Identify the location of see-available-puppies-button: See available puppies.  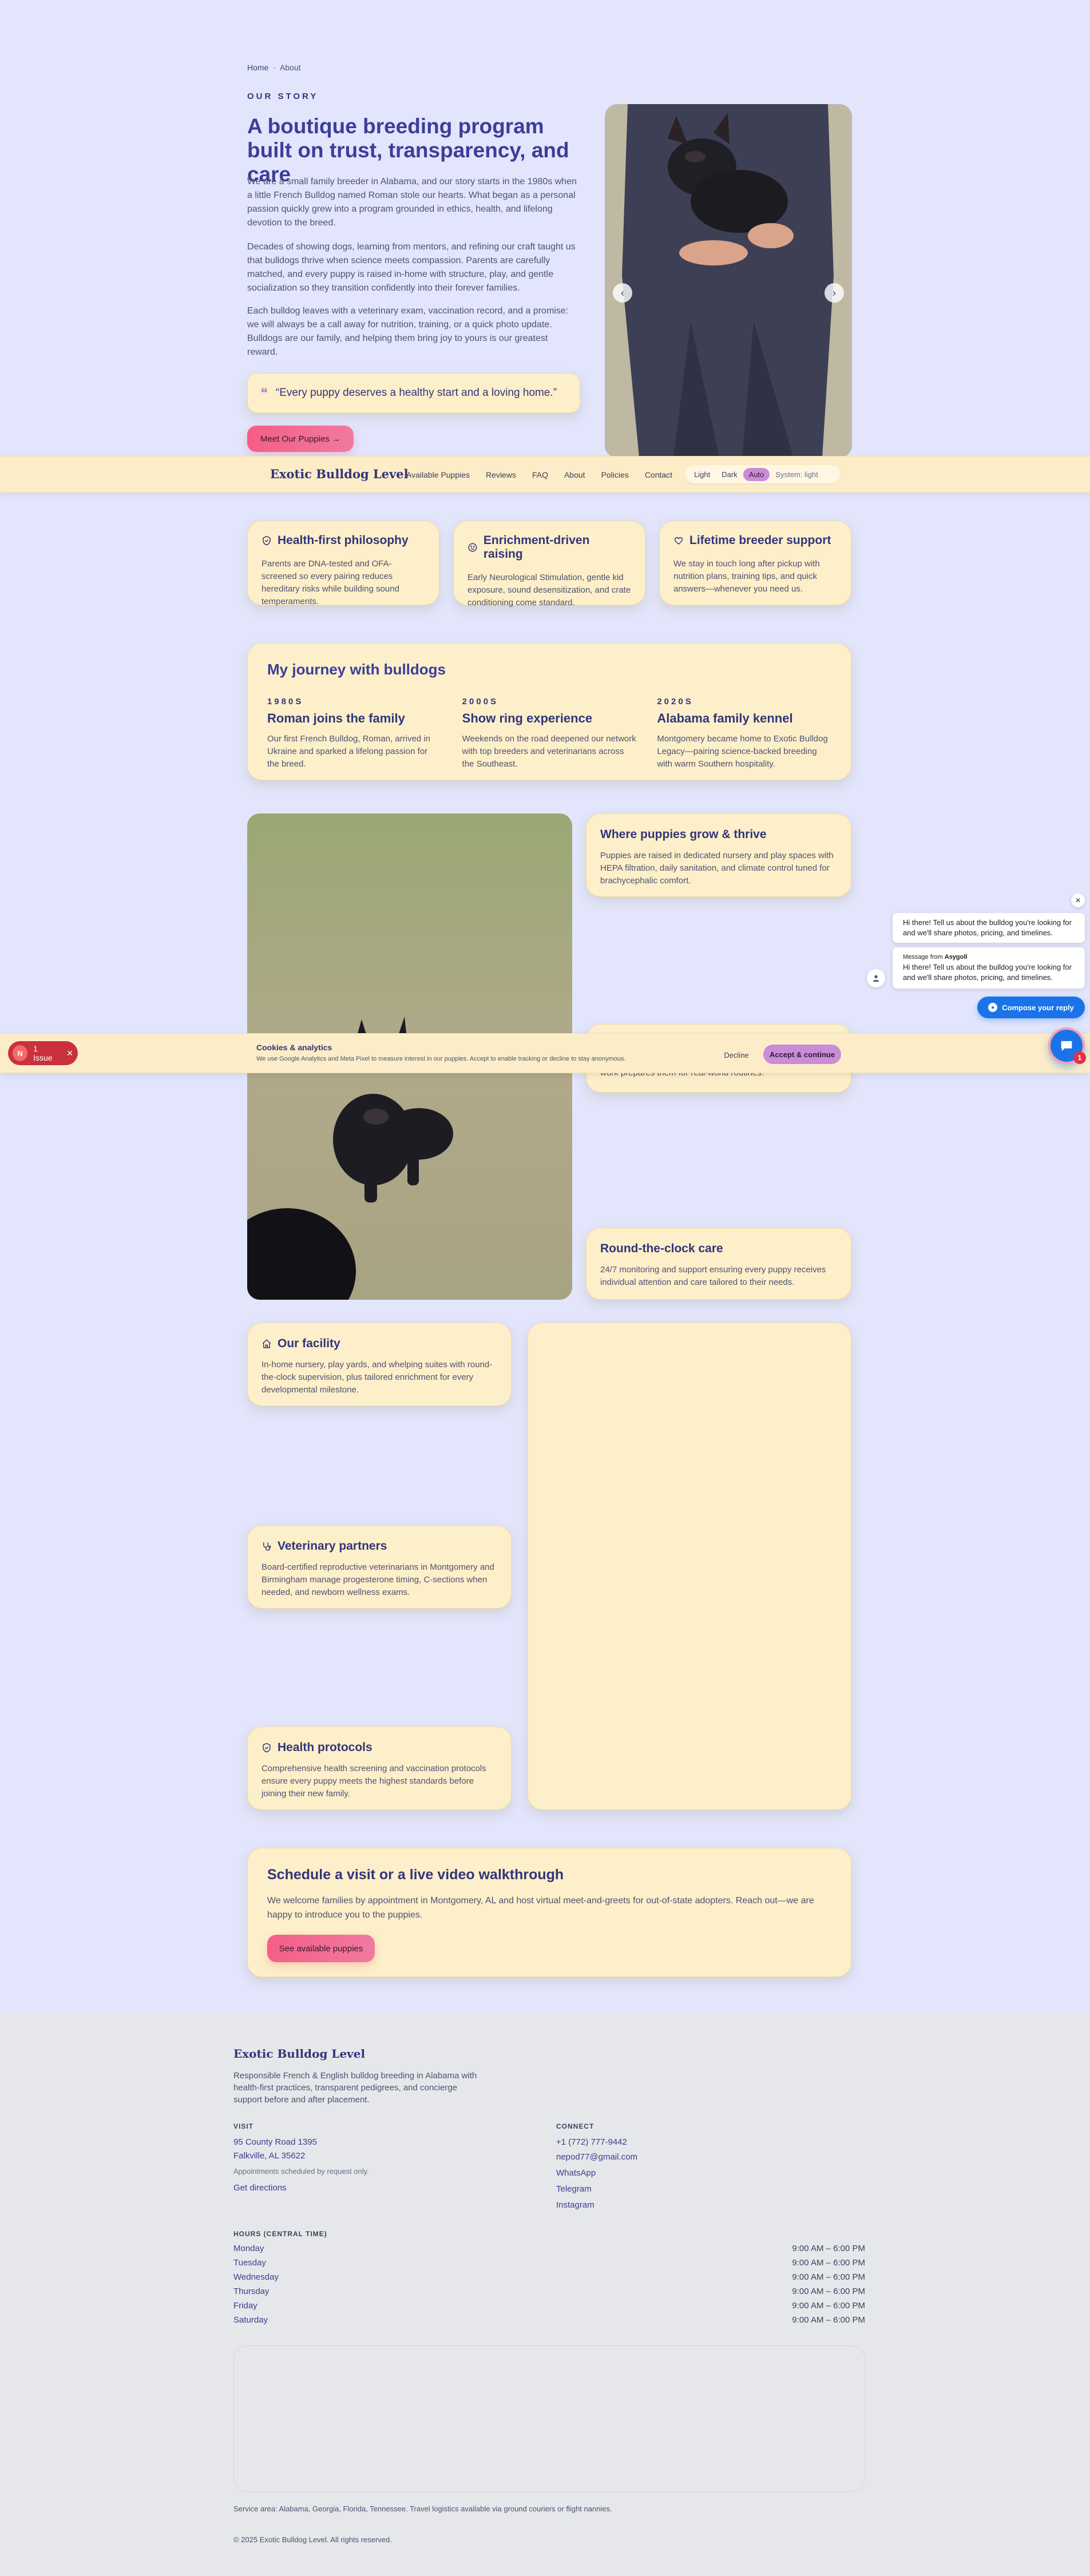
(321, 1948).